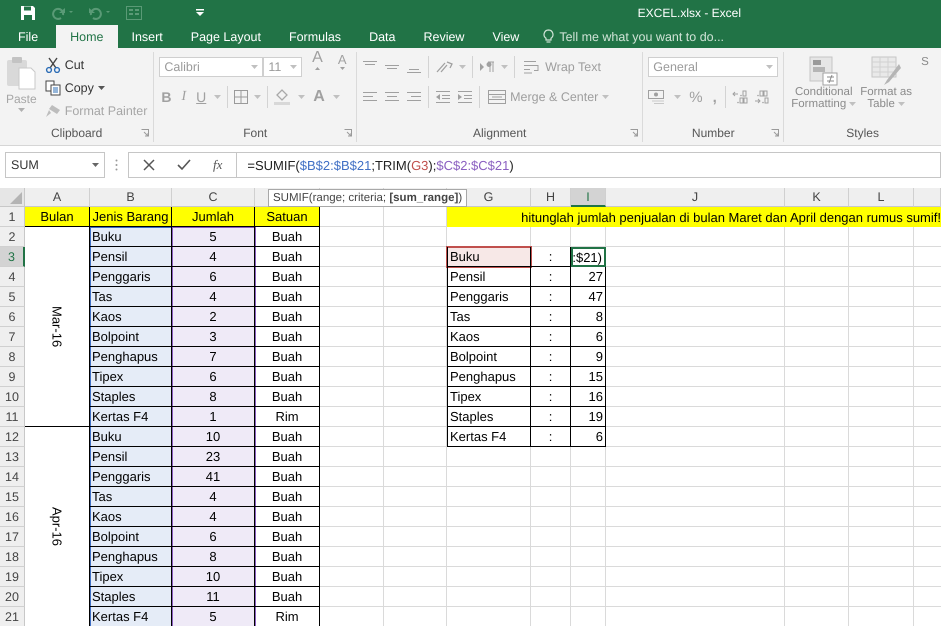 This screenshot has height=626, width=941. What do you see at coordinates (283, 97) in the screenshot?
I see `fill-bucket-icon` at bounding box center [283, 97].